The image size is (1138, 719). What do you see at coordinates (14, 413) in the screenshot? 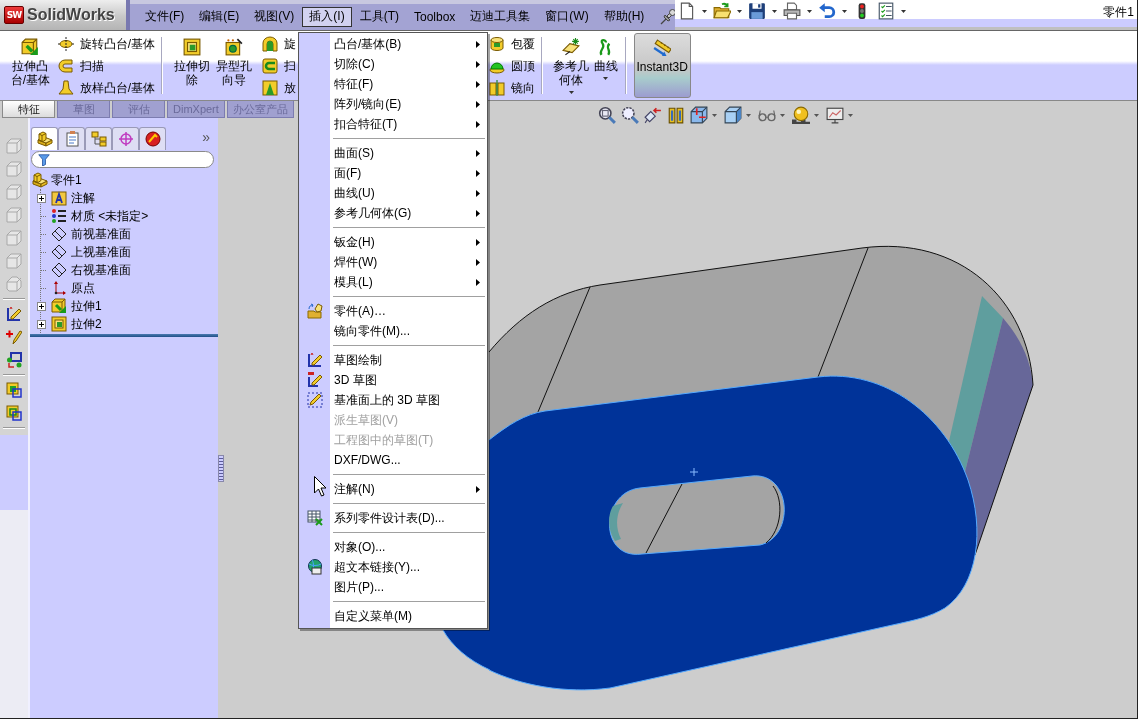
I see `block-frame-icon` at bounding box center [14, 413].